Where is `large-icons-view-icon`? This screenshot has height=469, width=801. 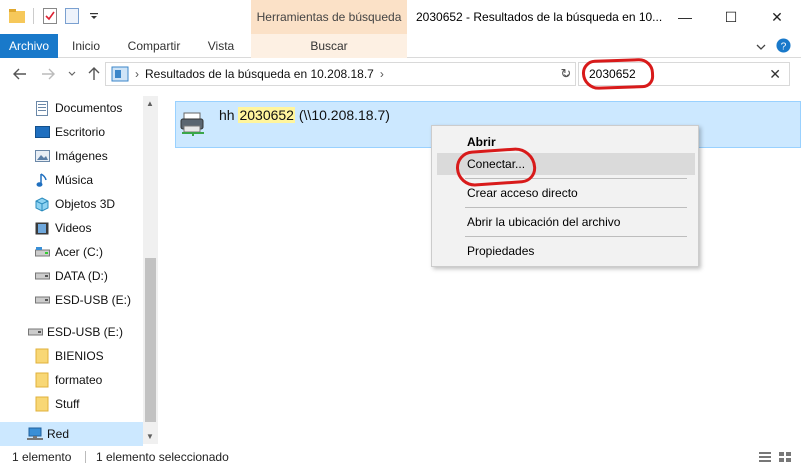 large-icons-view-icon is located at coordinates (785, 457).